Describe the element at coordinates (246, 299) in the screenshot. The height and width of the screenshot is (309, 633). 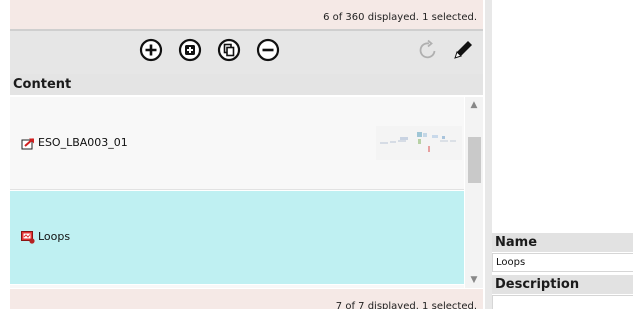
I see `bottom-status-bar: 7 of 7 displayed. 1 selected.` at that location.